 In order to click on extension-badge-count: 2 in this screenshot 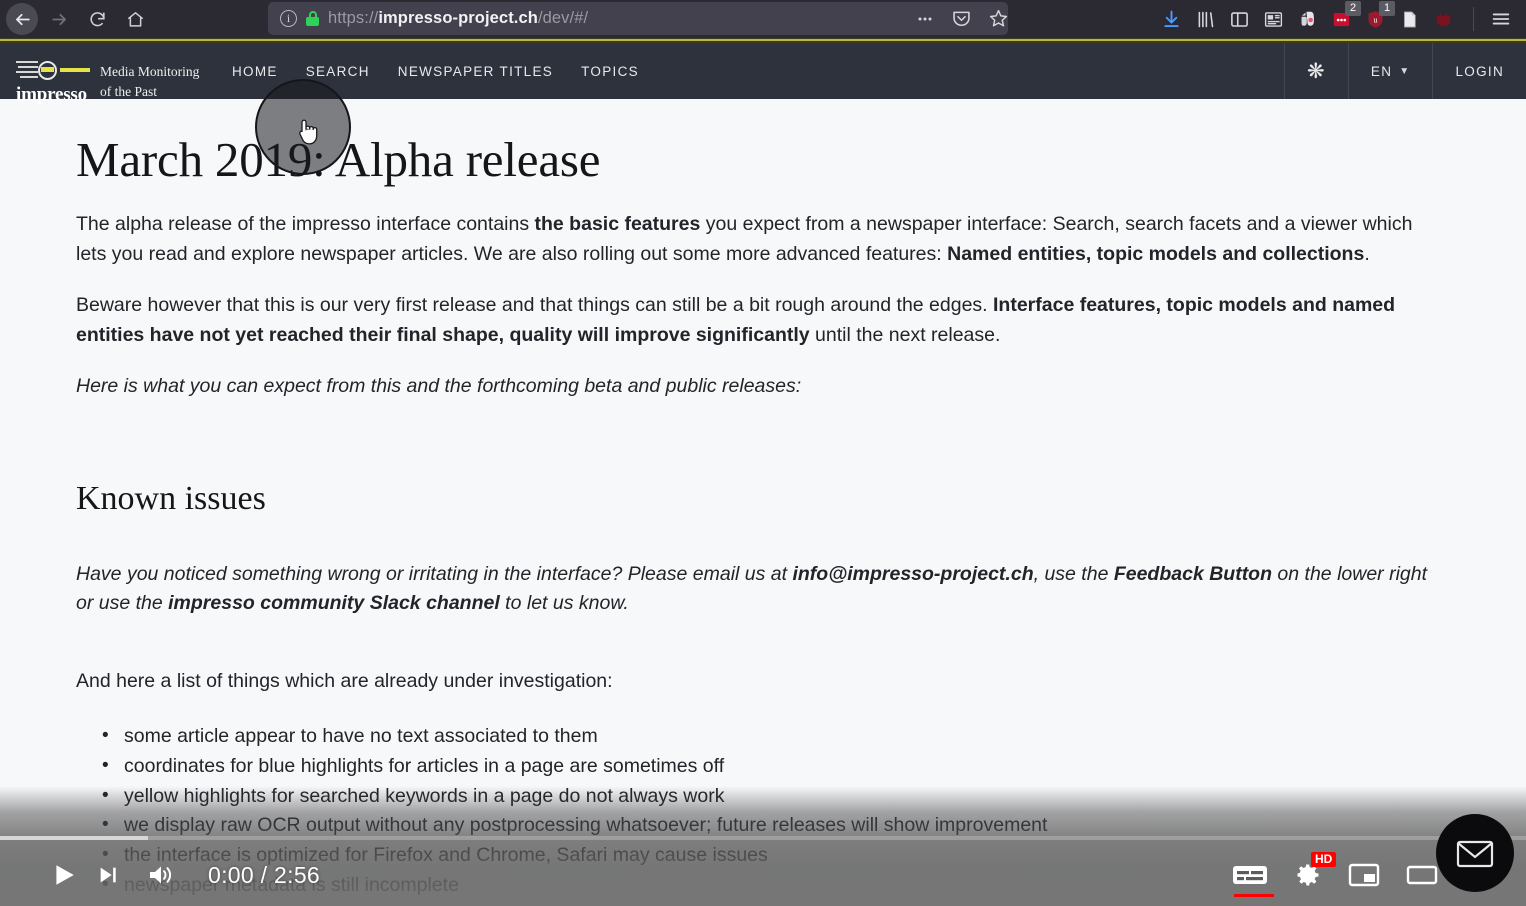, I will do `click(1353, 8)`.